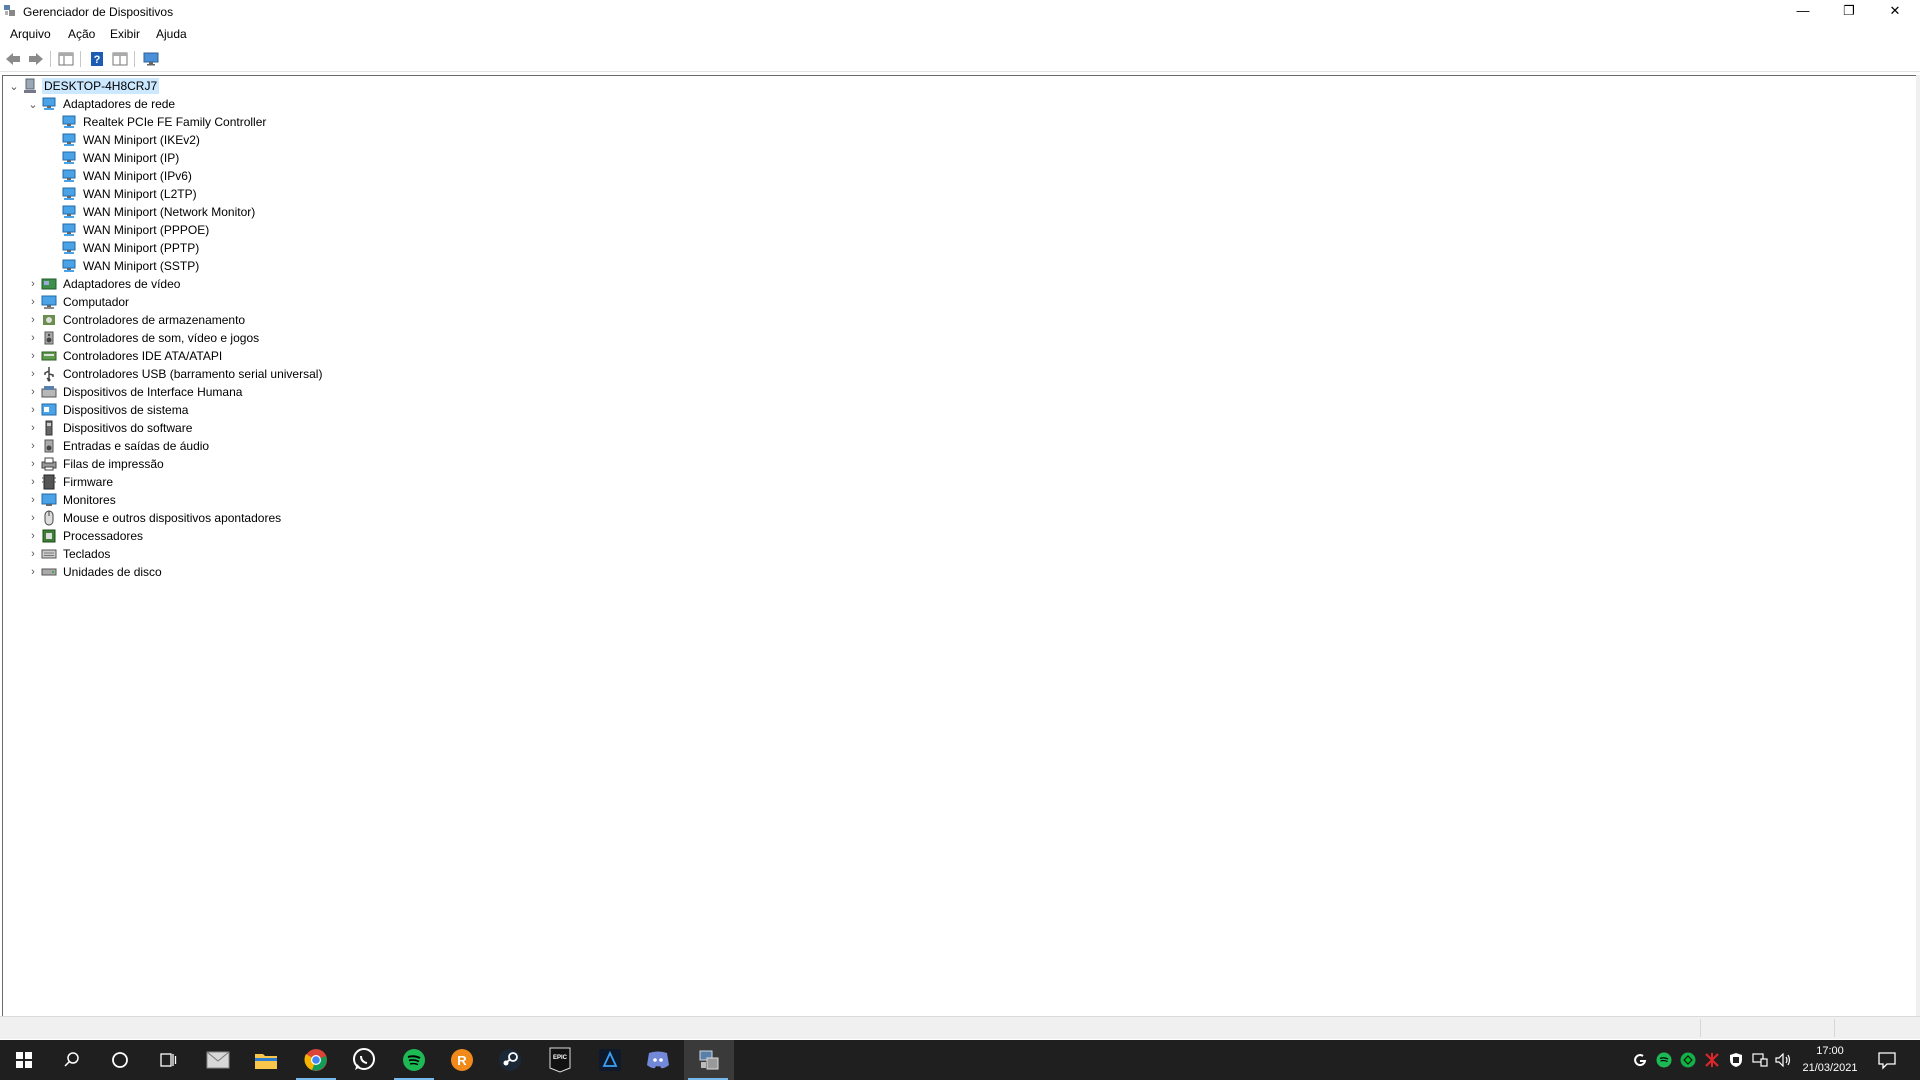 The image size is (1920, 1080). I want to click on tray-g-hub-icon, so click(1640, 1060).